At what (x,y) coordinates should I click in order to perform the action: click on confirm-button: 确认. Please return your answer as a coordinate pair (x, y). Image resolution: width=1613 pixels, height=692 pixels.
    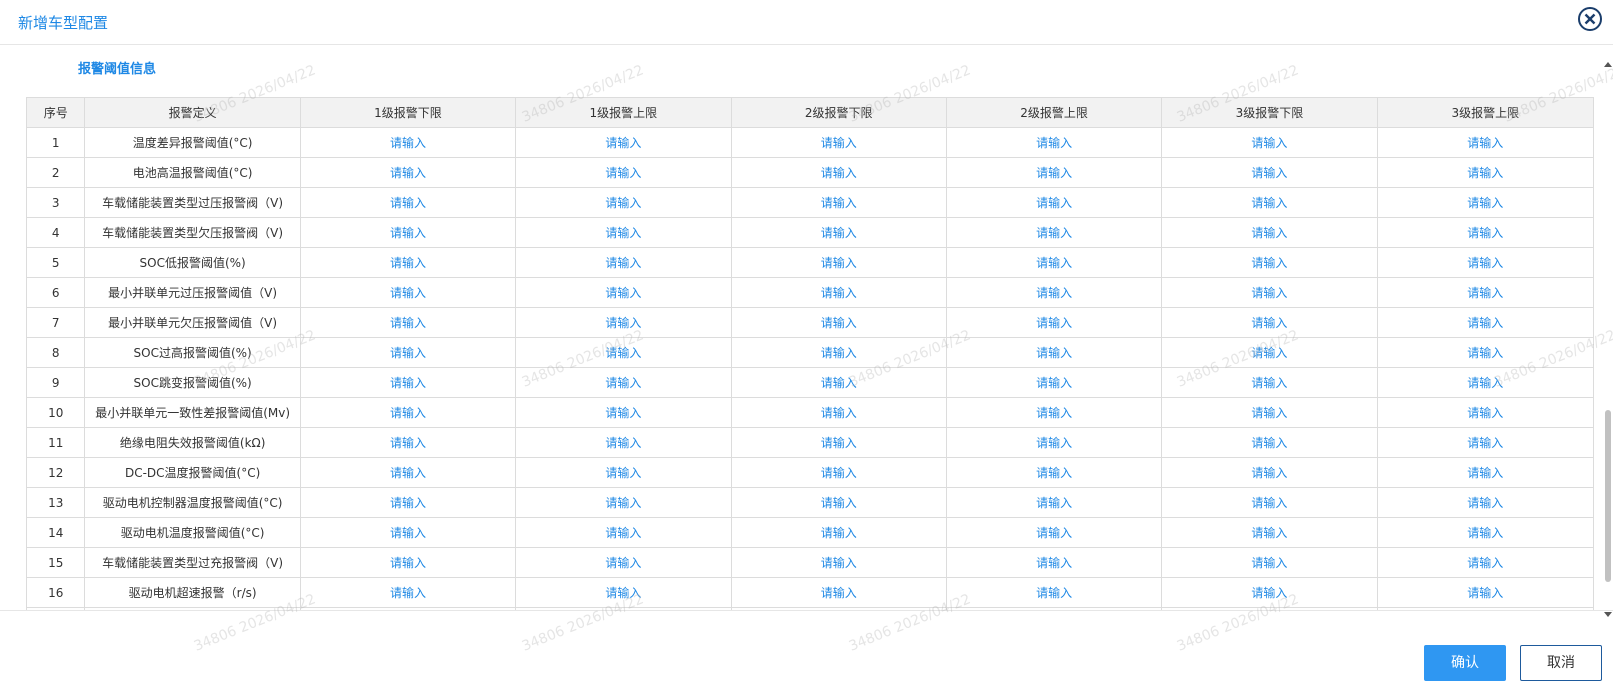
    Looking at the image, I should click on (1465, 663).